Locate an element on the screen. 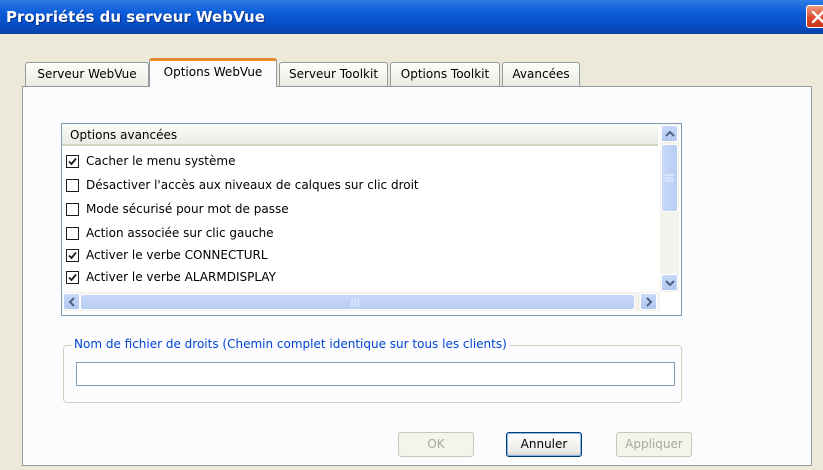 This screenshot has width=823, height=470. tab-label: Options WebVue is located at coordinates (213, 72).